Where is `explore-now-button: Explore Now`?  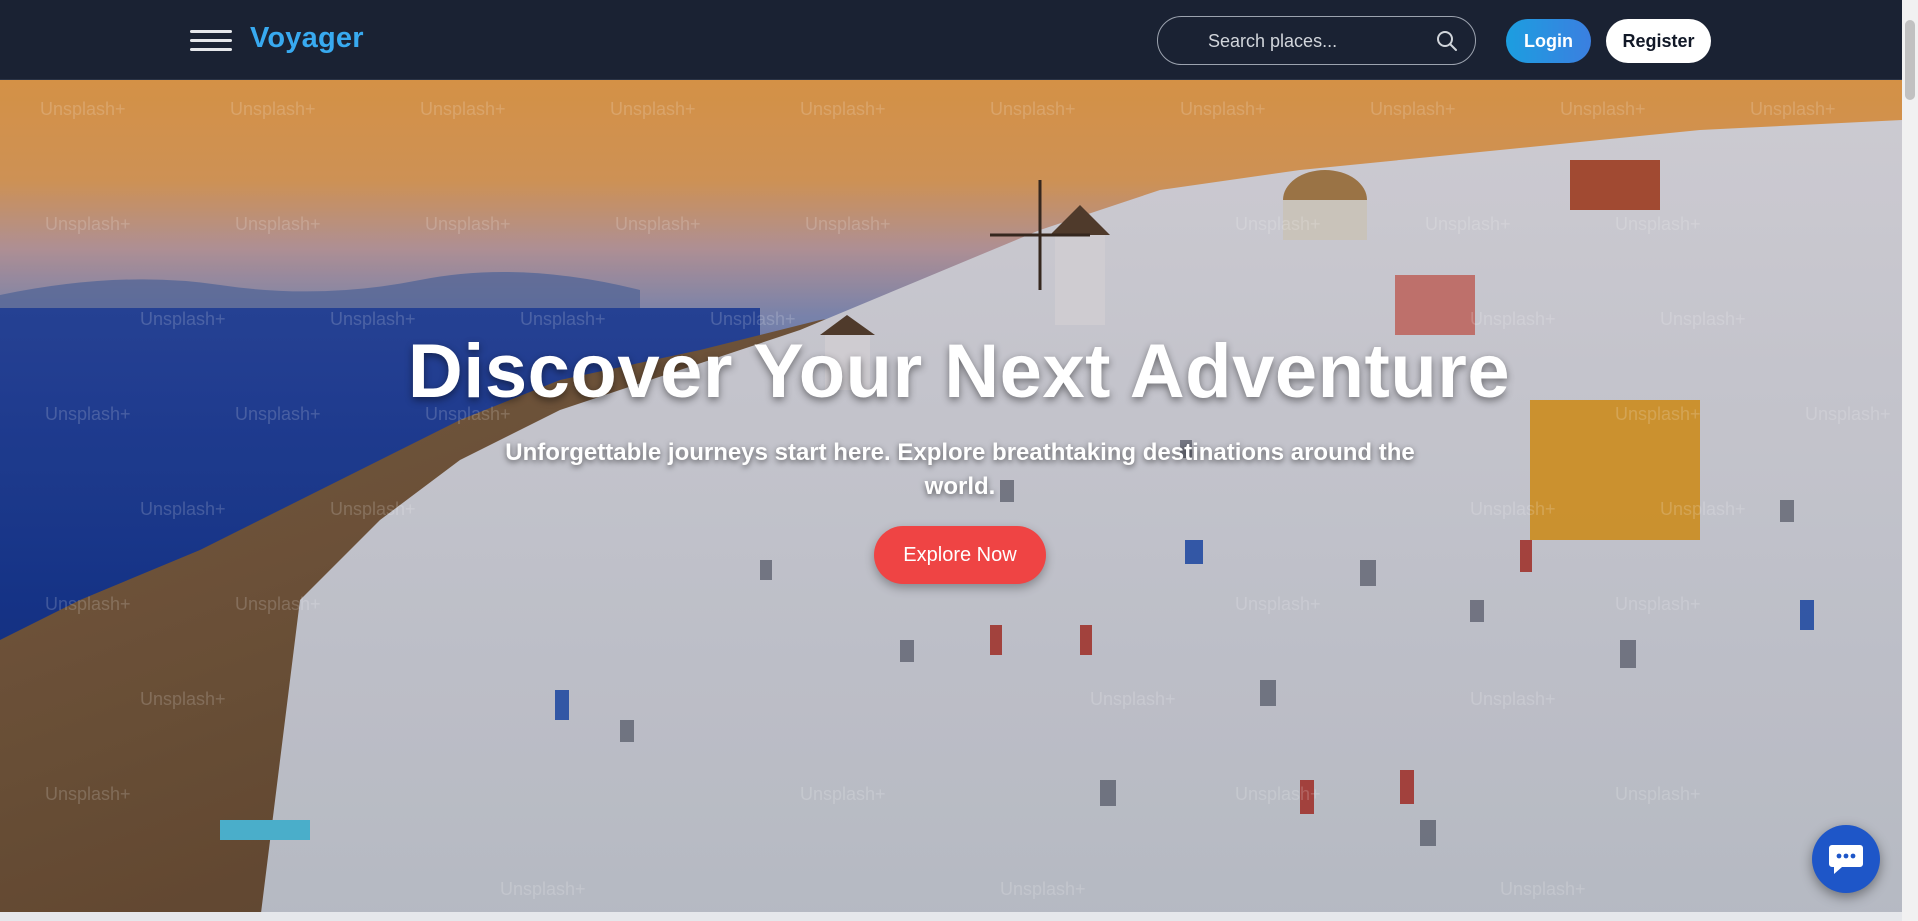
explore-now-button: Explore Now is located at coordinates (960, 555).